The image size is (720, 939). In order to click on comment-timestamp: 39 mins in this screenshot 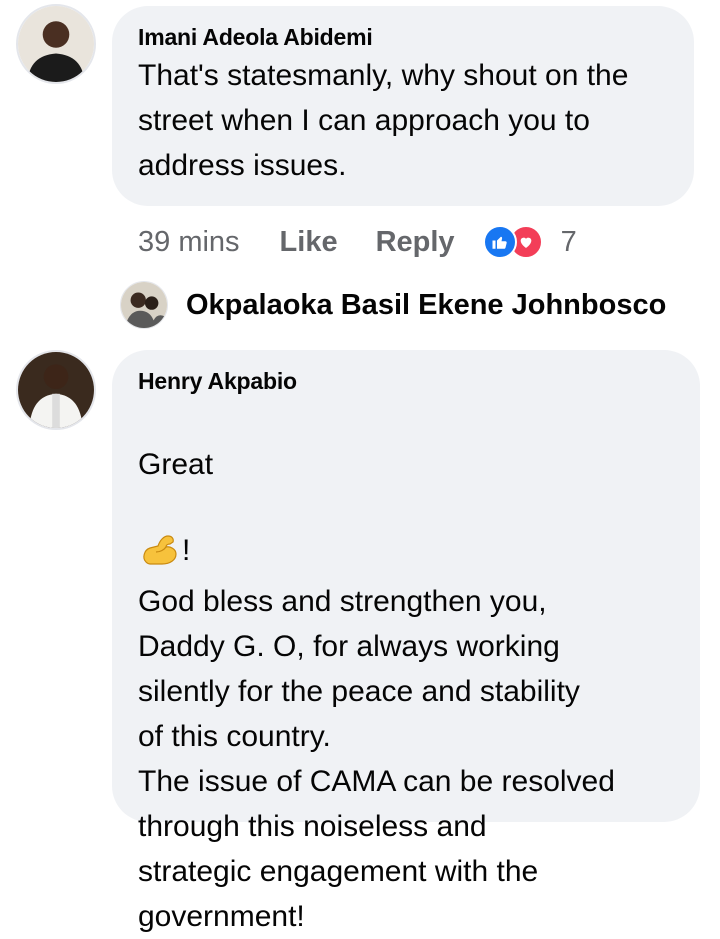, I will do `click(189, 242)`.